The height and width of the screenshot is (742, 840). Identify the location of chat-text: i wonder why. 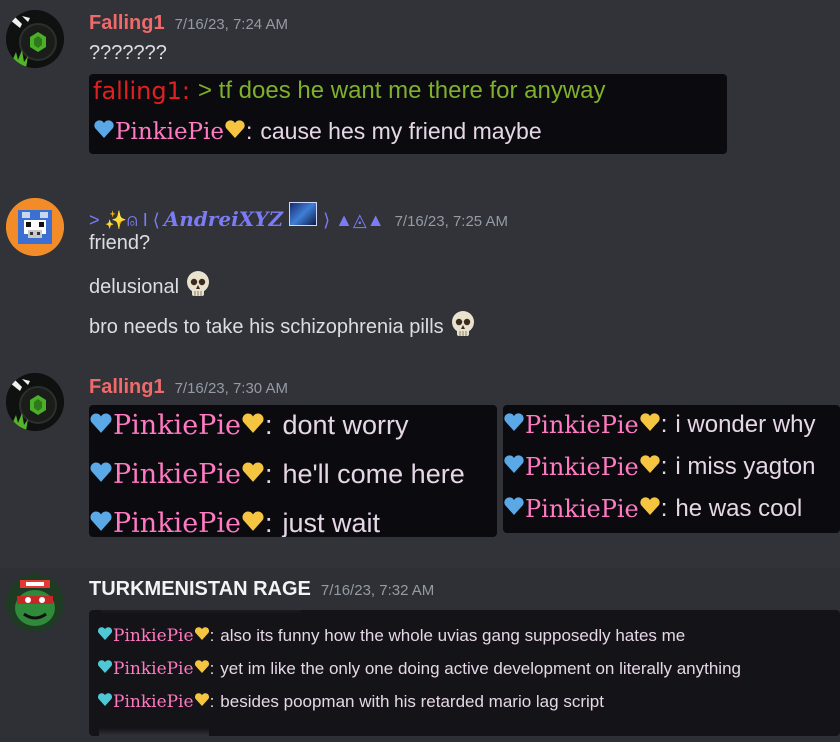
(745, 424).